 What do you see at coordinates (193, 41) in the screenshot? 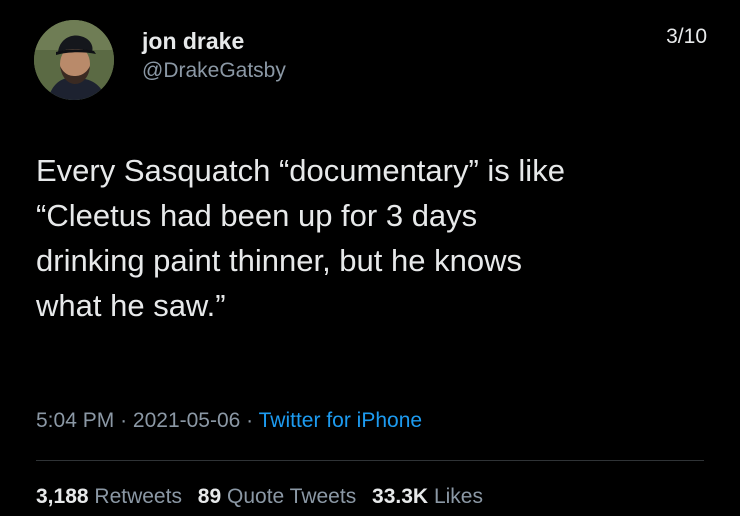
I see `author-display-name: jon drake` at bounding box center [193, 41].